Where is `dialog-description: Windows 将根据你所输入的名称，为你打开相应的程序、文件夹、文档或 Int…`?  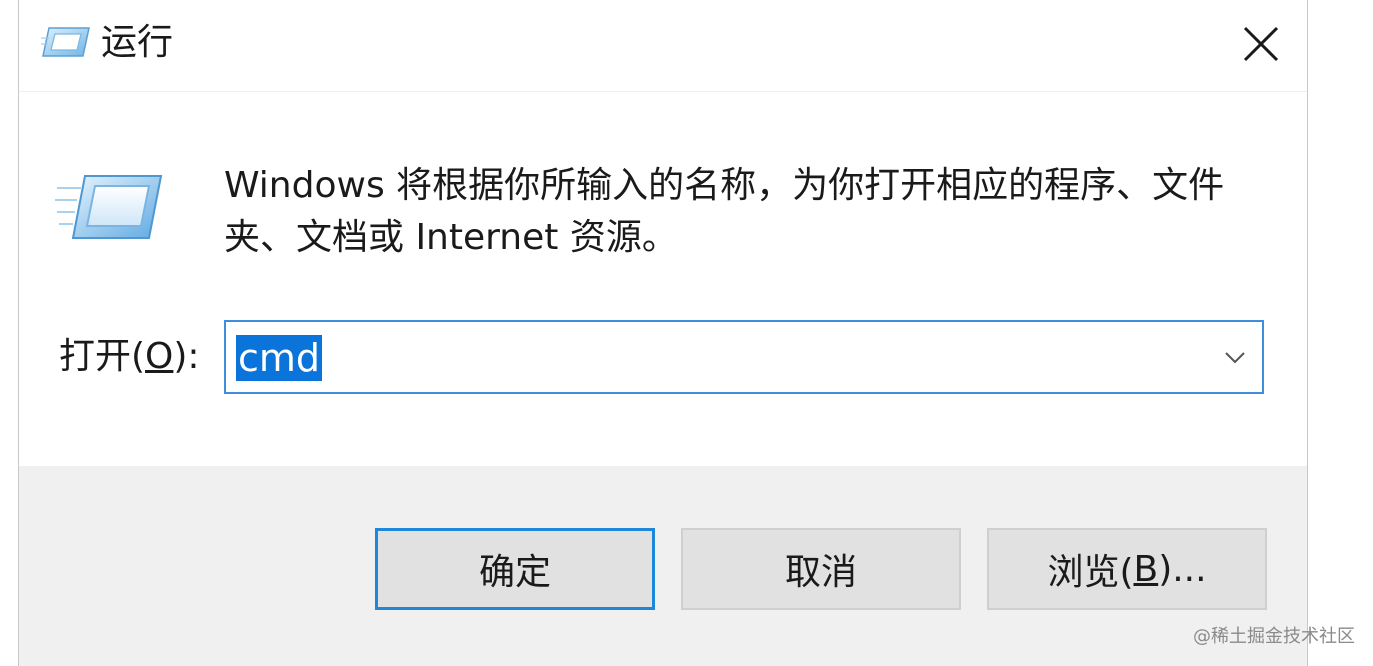
dialog-description: Windows 将根据你所输入的名称，为你打开相应的程序、文件夹、文档或 Int… is located at coordinates (724, 211).